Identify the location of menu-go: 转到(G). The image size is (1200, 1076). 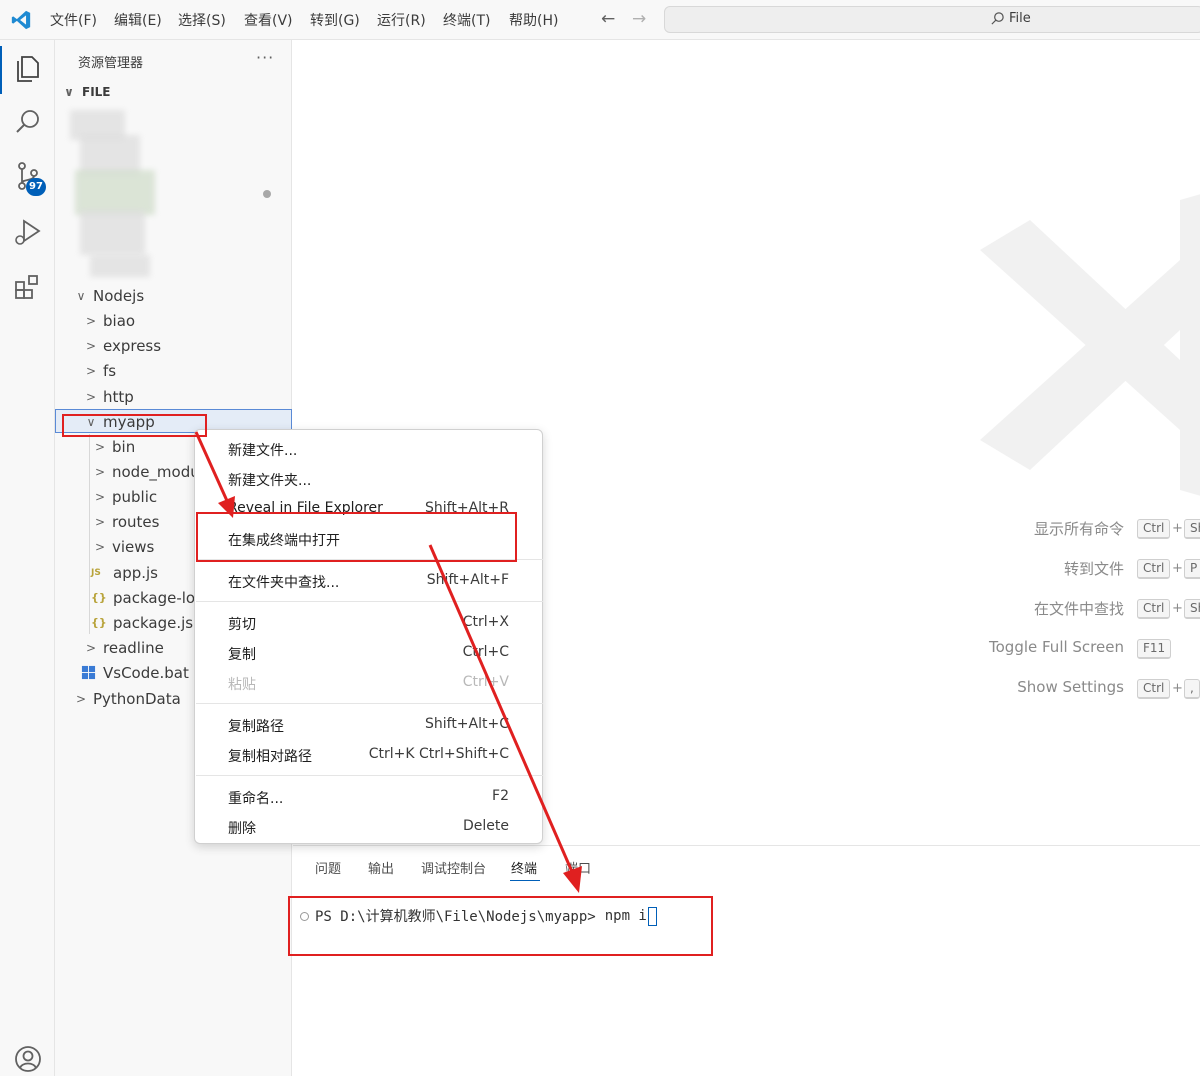
(335, 20).